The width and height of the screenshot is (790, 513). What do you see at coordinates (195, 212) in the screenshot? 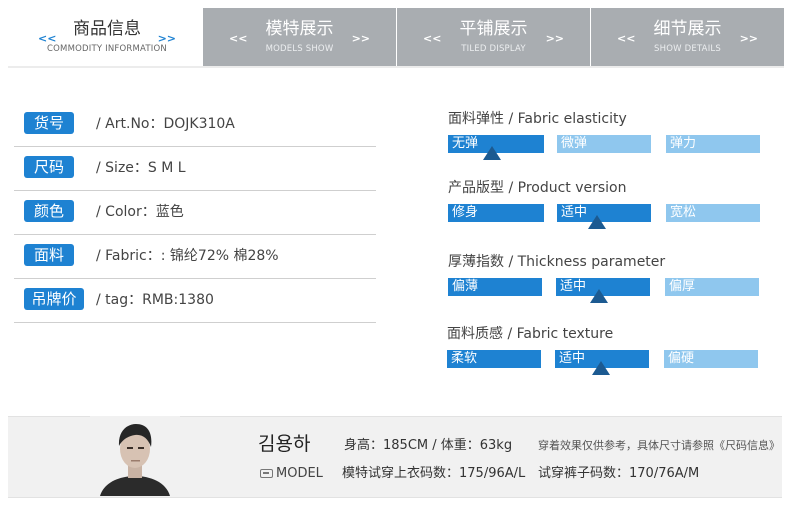
I see `info-row-color: 颜色 / Color：蓝色` at bounding box center [195, 212].